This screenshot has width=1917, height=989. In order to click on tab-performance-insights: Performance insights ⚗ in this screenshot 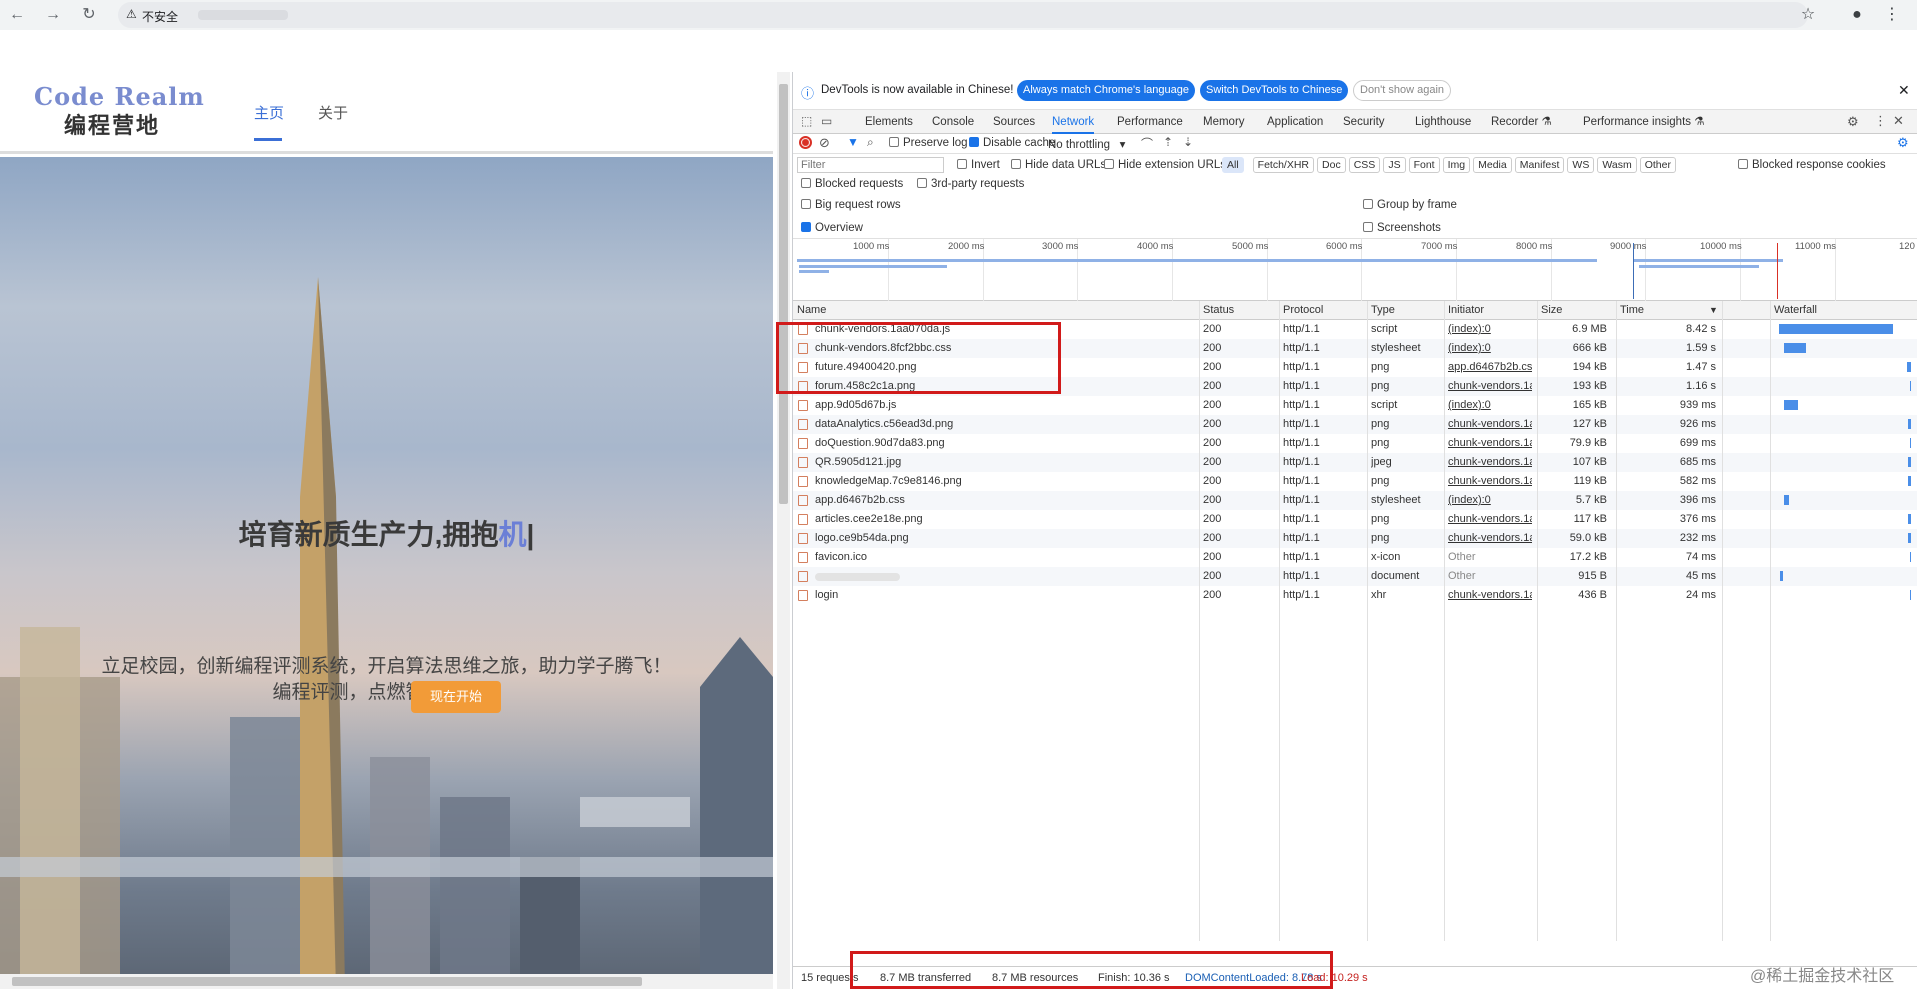, I will do `click(1644, 122)`.